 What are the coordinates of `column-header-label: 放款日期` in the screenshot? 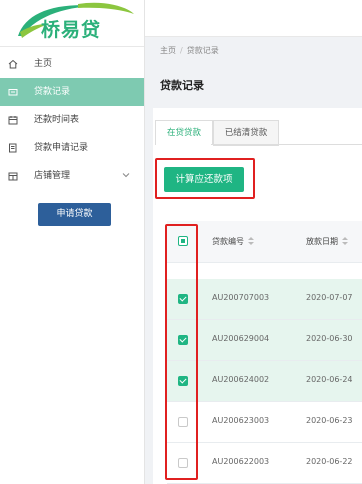 It's located at (322, 241).